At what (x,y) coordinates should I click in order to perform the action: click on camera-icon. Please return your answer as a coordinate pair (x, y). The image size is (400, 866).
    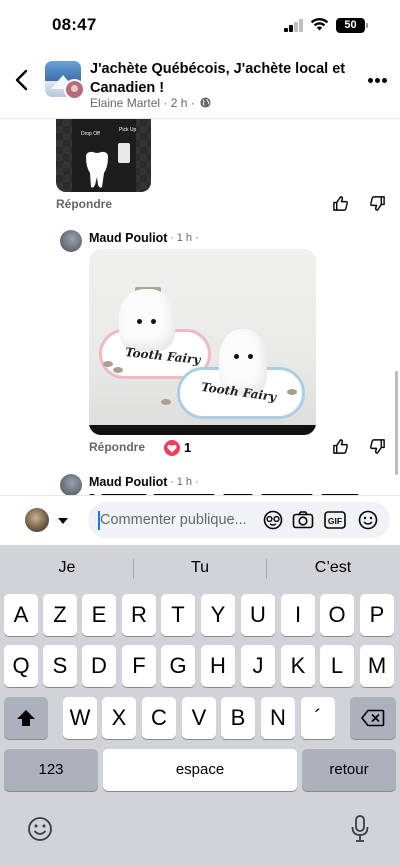
    Looking at the image, I should click on (303, 520).